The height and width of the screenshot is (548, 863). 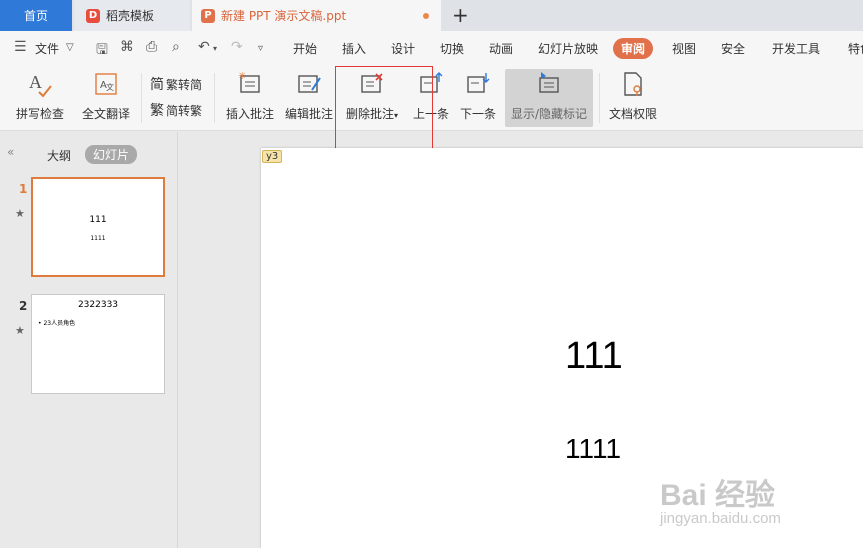 What do you see at coordinates (316, 15) in the screenshot?
I see `tab-document: P 新建 PPT 演示文稿.ppt` at bounding box center [316, 15].